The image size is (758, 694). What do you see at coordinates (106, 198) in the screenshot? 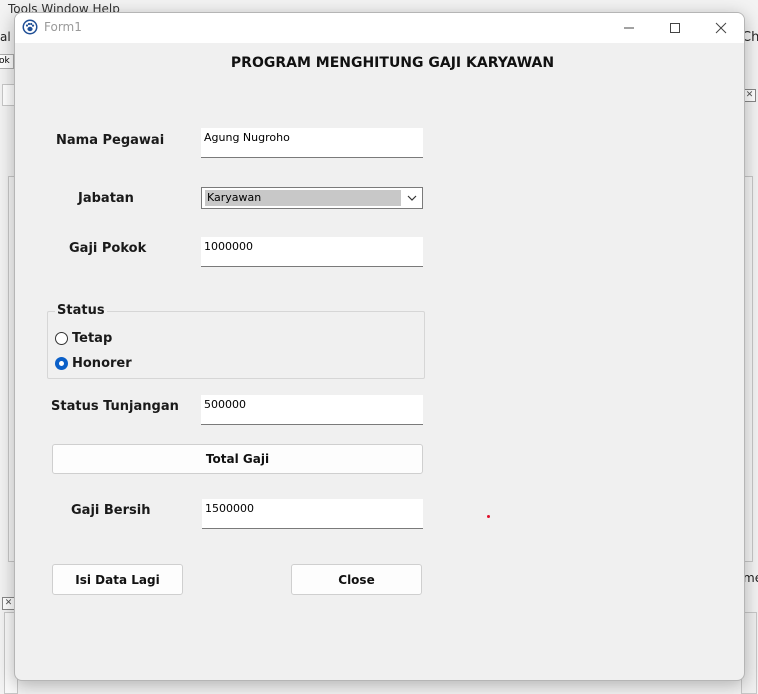
I see `jabatan-label: Jabatan` at bounding box center [106, 198].